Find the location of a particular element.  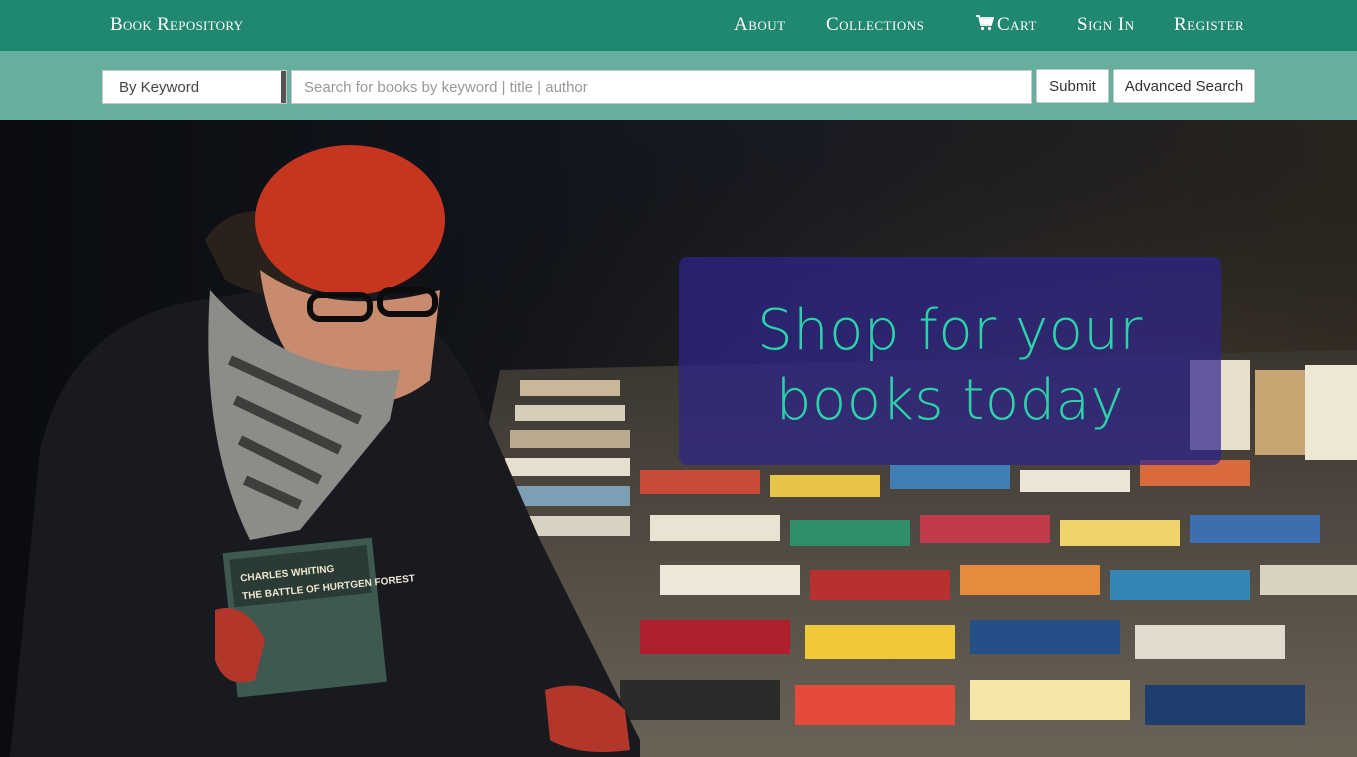

nav-cart-label: Cart is located at coordinates (1017, 24).